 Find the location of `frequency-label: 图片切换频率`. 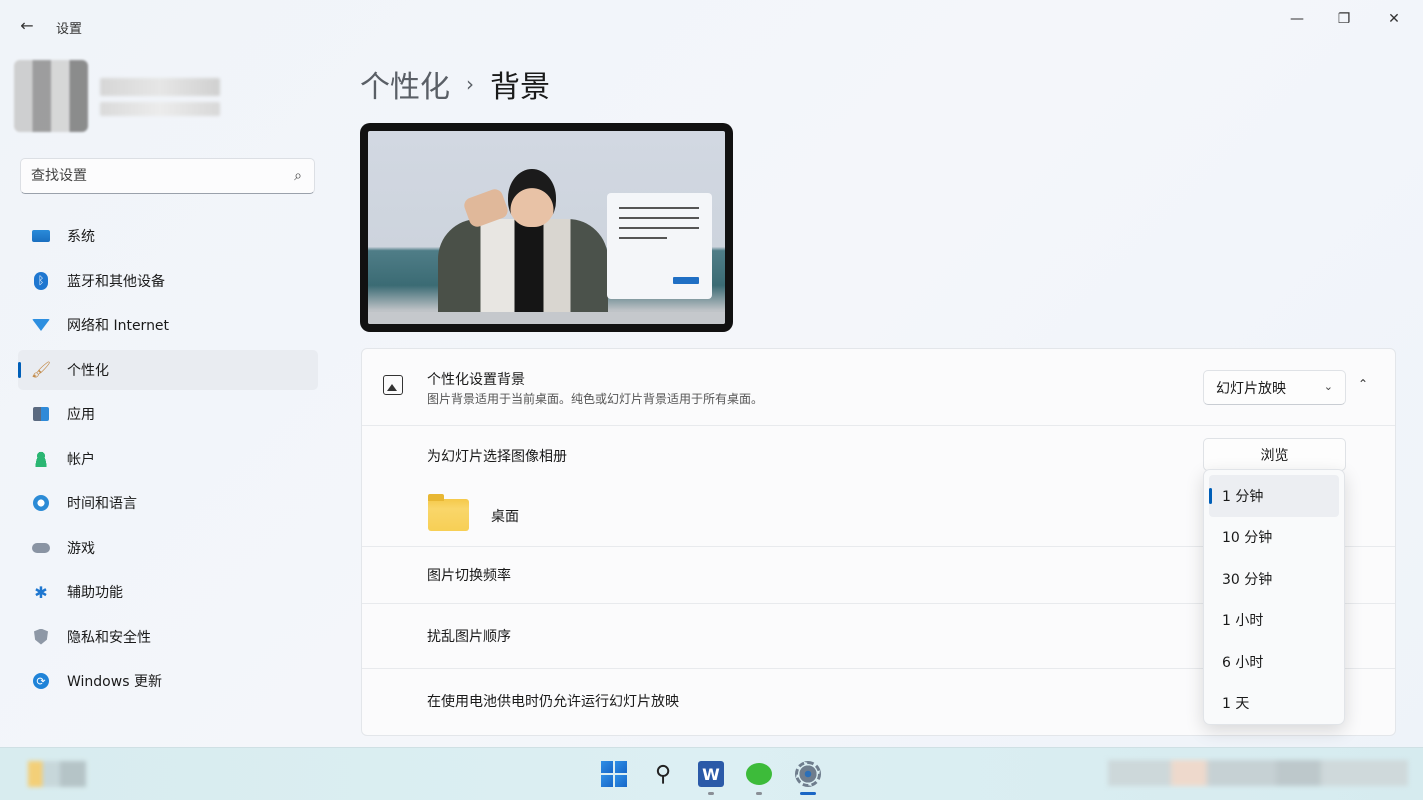

frequency-label: 图片切换频率 is located at coordinates (469, 576).